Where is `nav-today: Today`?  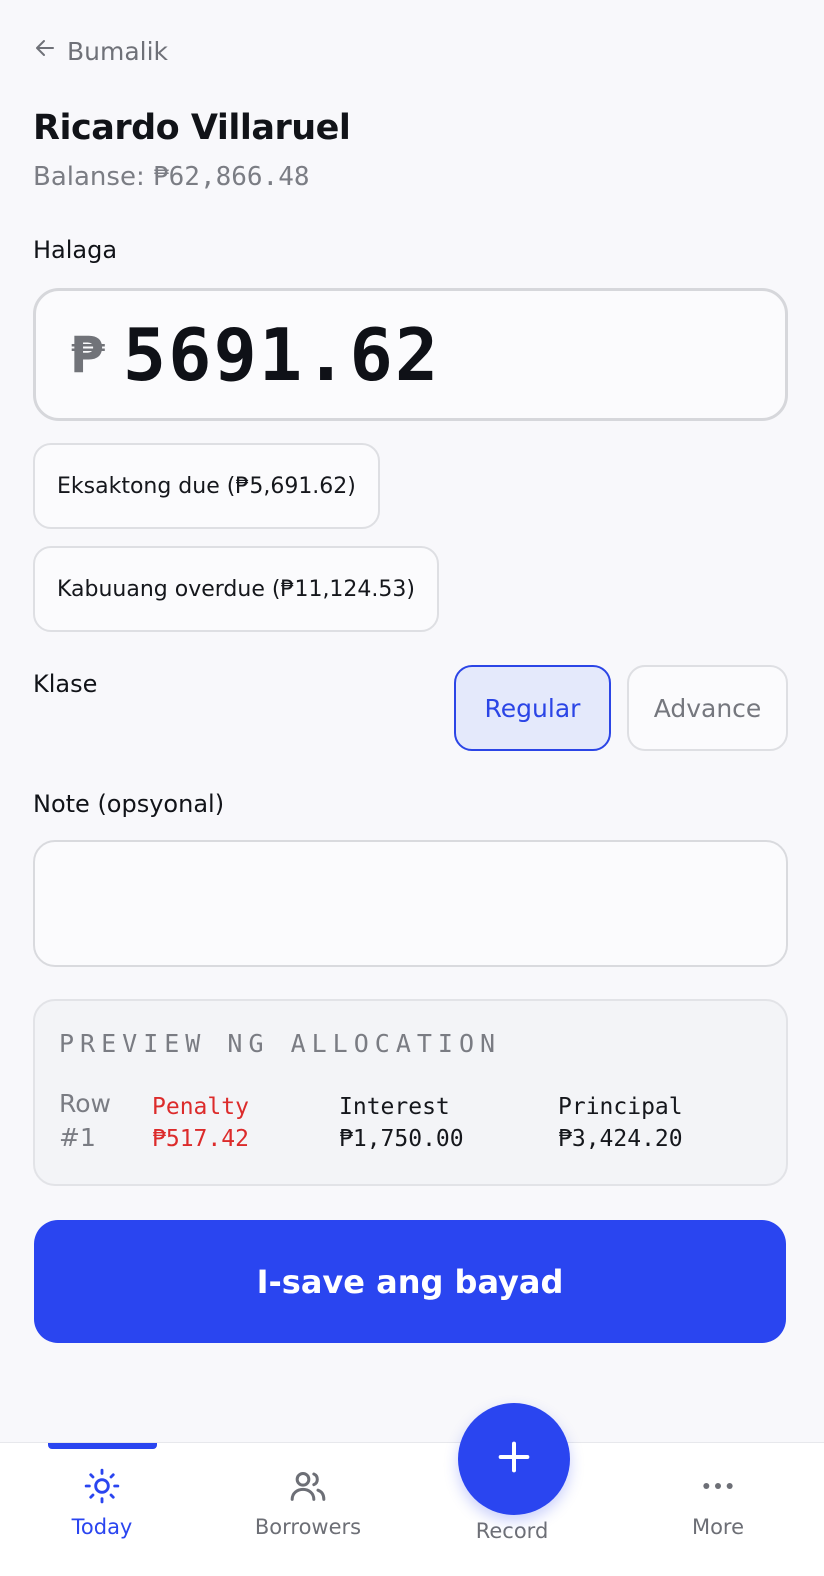
nav-today: Today is located at coordinates (102, 1502).